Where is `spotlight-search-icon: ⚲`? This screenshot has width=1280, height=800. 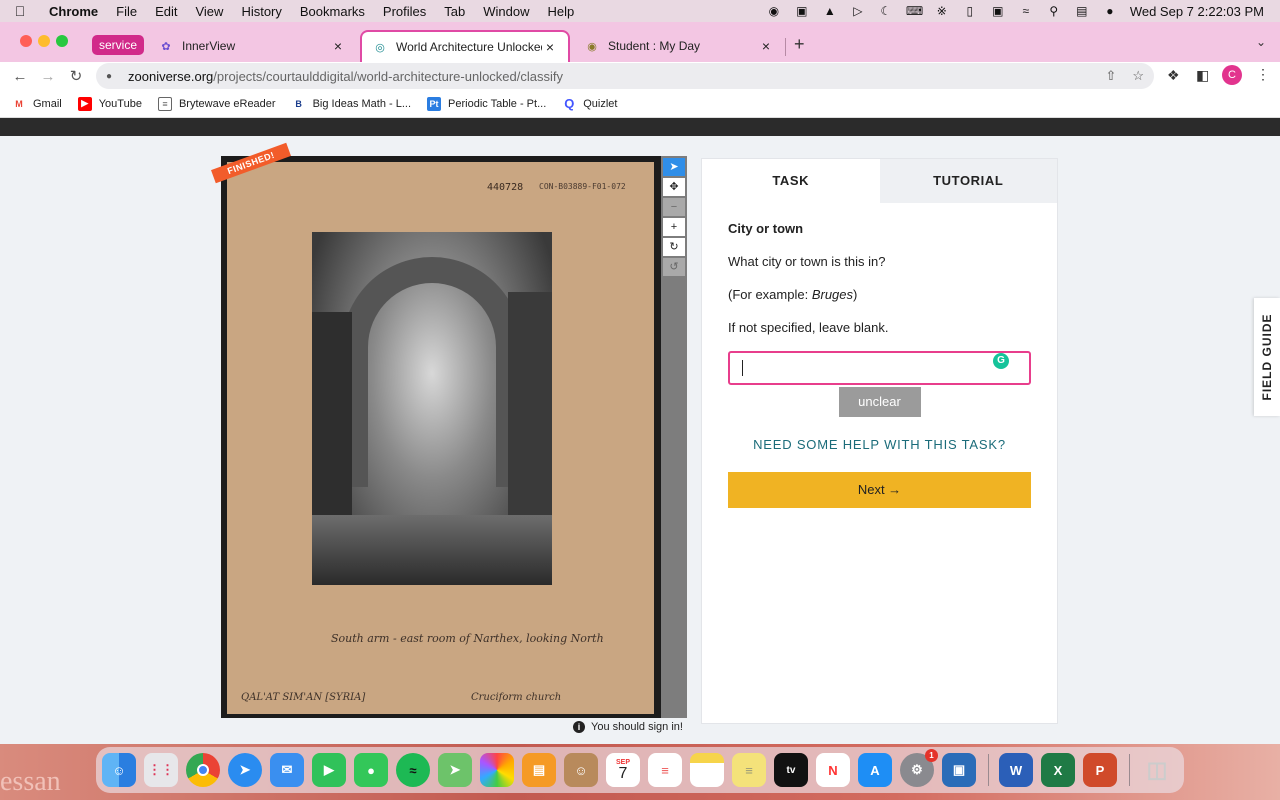 spotlight-search-icon: ⚲ is located at coordinates (1054, 11).